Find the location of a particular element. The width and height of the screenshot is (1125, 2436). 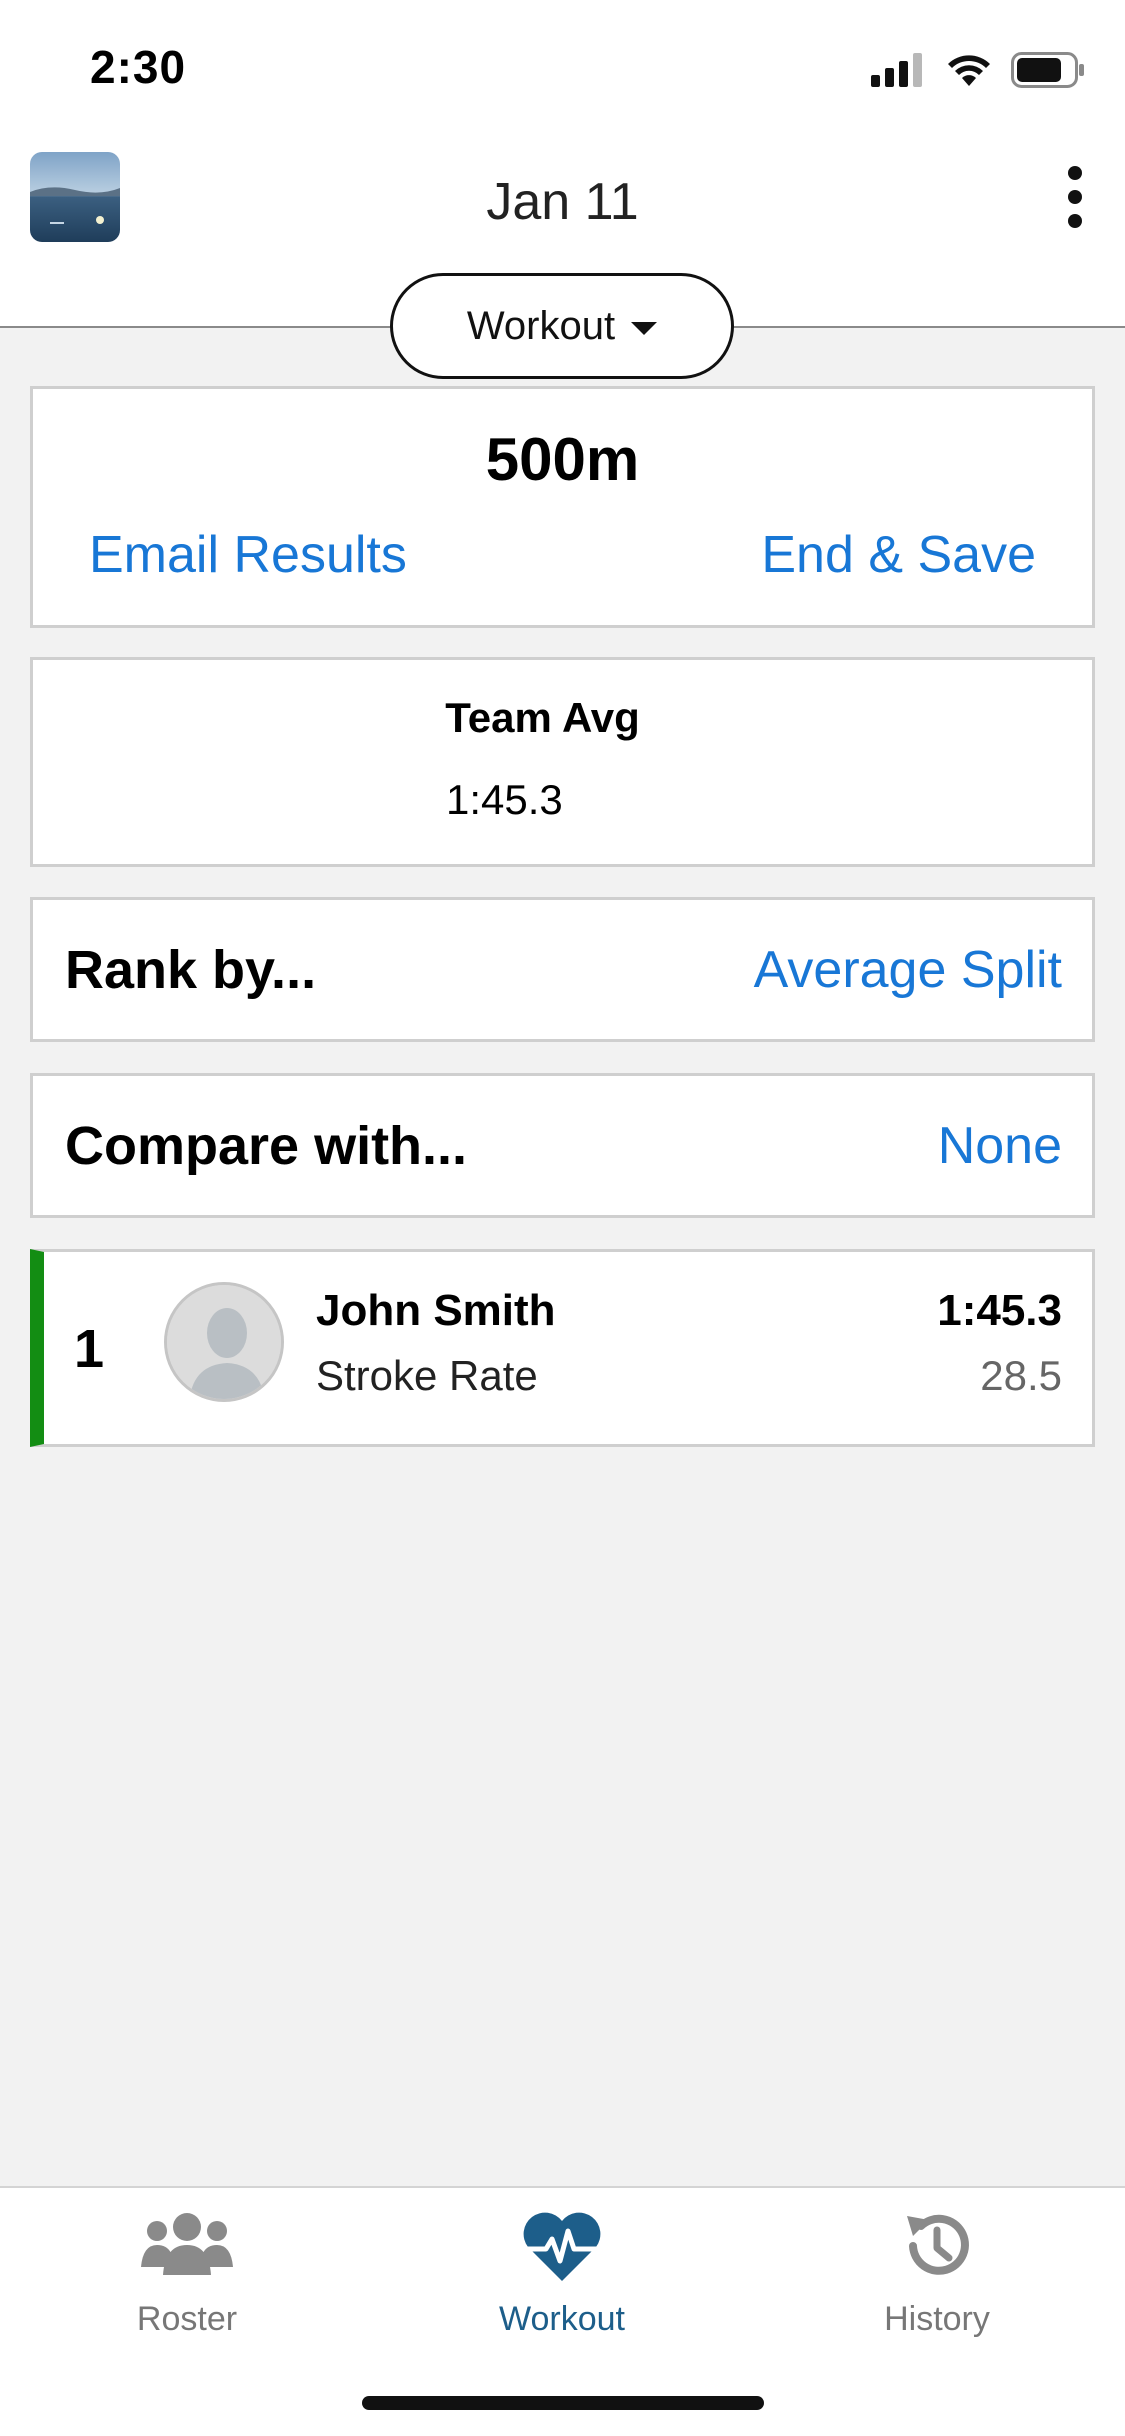

wifi-icon is located at coordinates (969, 70).